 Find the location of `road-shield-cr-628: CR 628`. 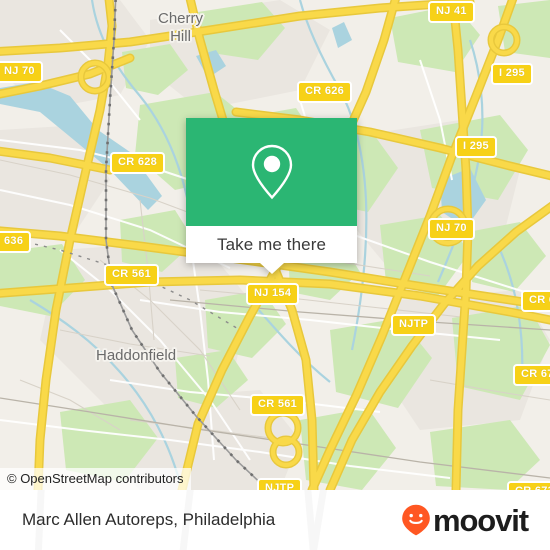

road-shield-cr-628: CR 628 is located at coordinates (138, 163).